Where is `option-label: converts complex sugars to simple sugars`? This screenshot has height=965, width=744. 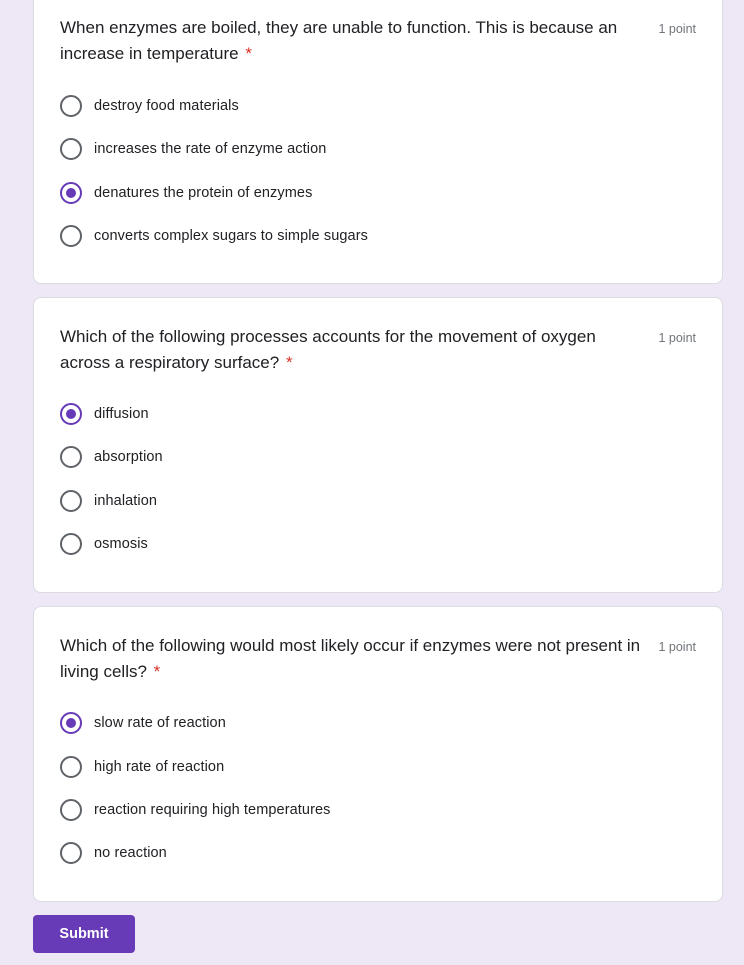 option-label: converts complex sugars to simple sugars is located at coordinates (231, 236).